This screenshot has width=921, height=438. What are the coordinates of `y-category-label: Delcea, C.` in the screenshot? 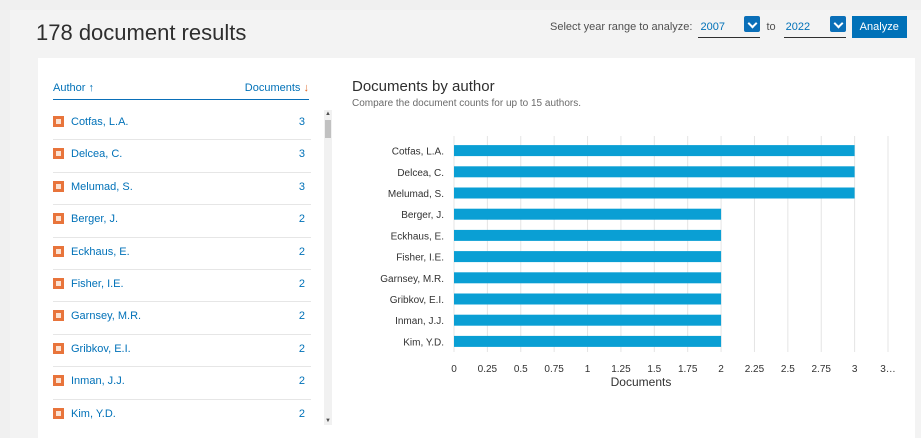 It's located at (420, 173).